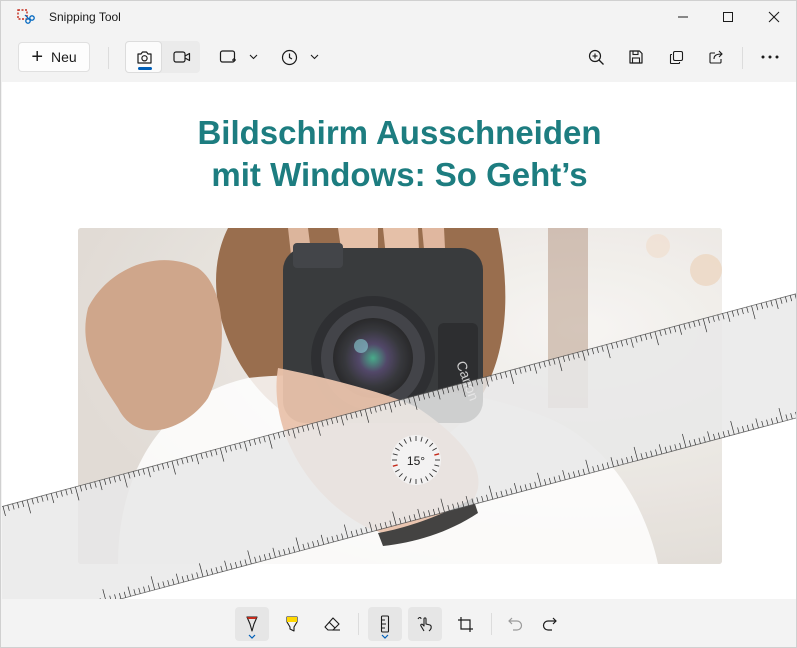  I want to click on ruler-angle-label: 15°, so click(416, 461).